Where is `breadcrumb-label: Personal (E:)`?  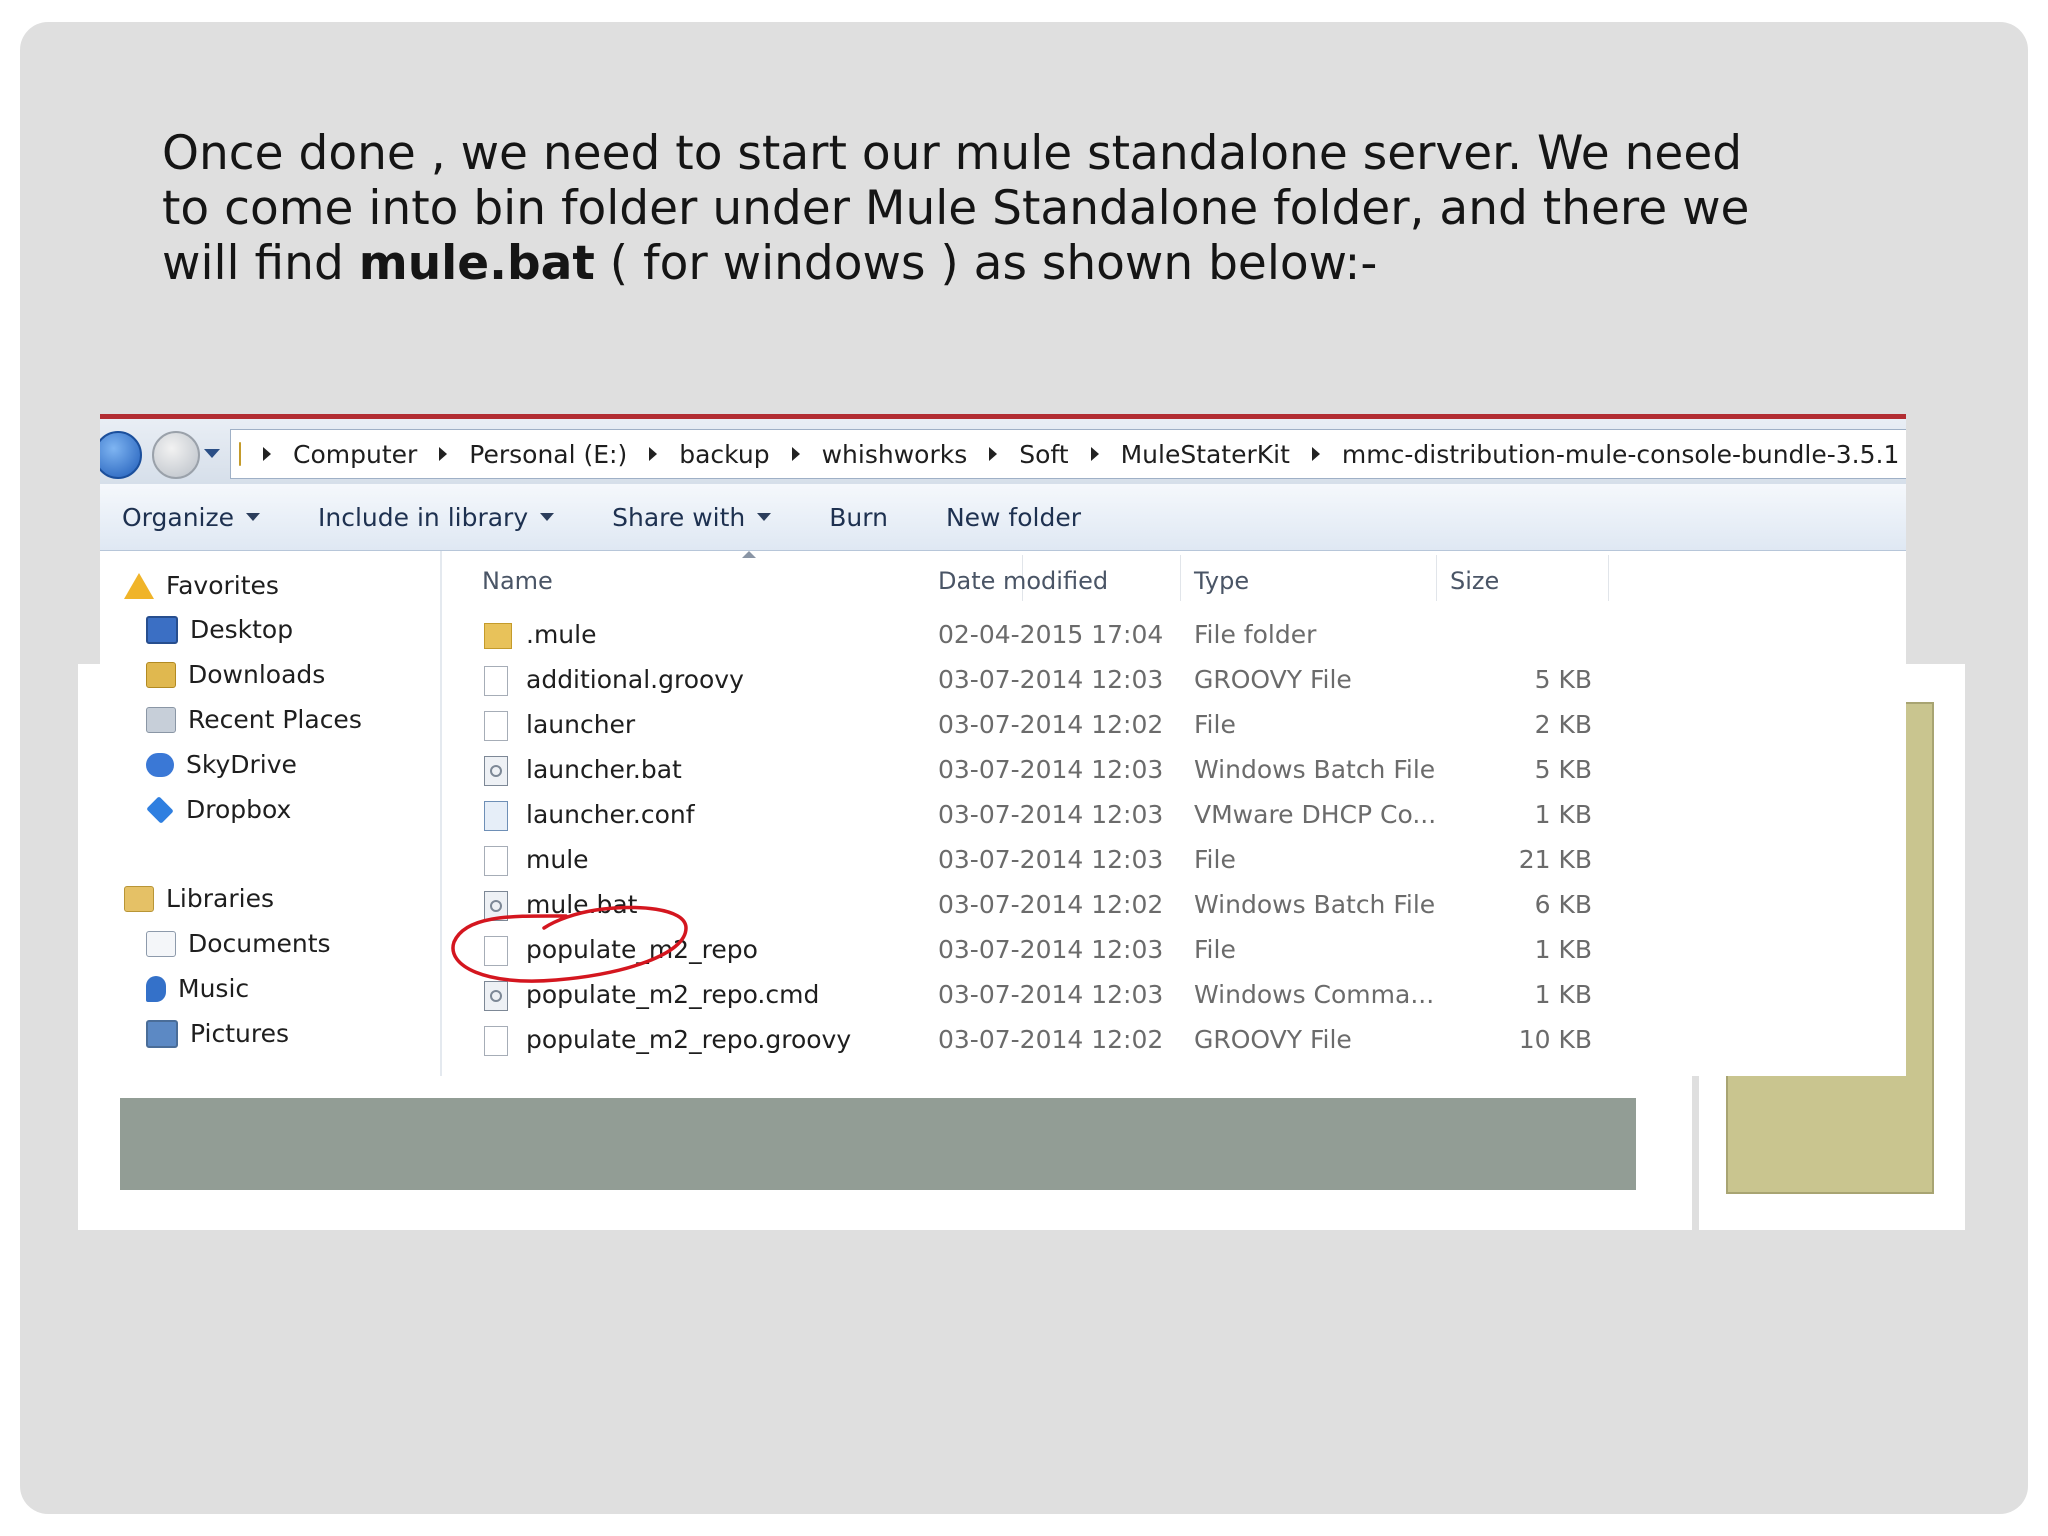 breadcrumb-label: Personal (E:) is located at coordinates (548, 454).